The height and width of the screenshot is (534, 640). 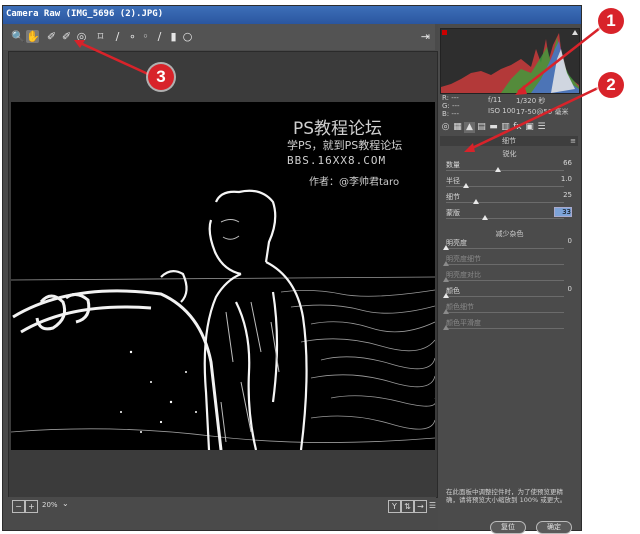 I want to click on panel-title-text: 细节, so click(x=509, y=141).